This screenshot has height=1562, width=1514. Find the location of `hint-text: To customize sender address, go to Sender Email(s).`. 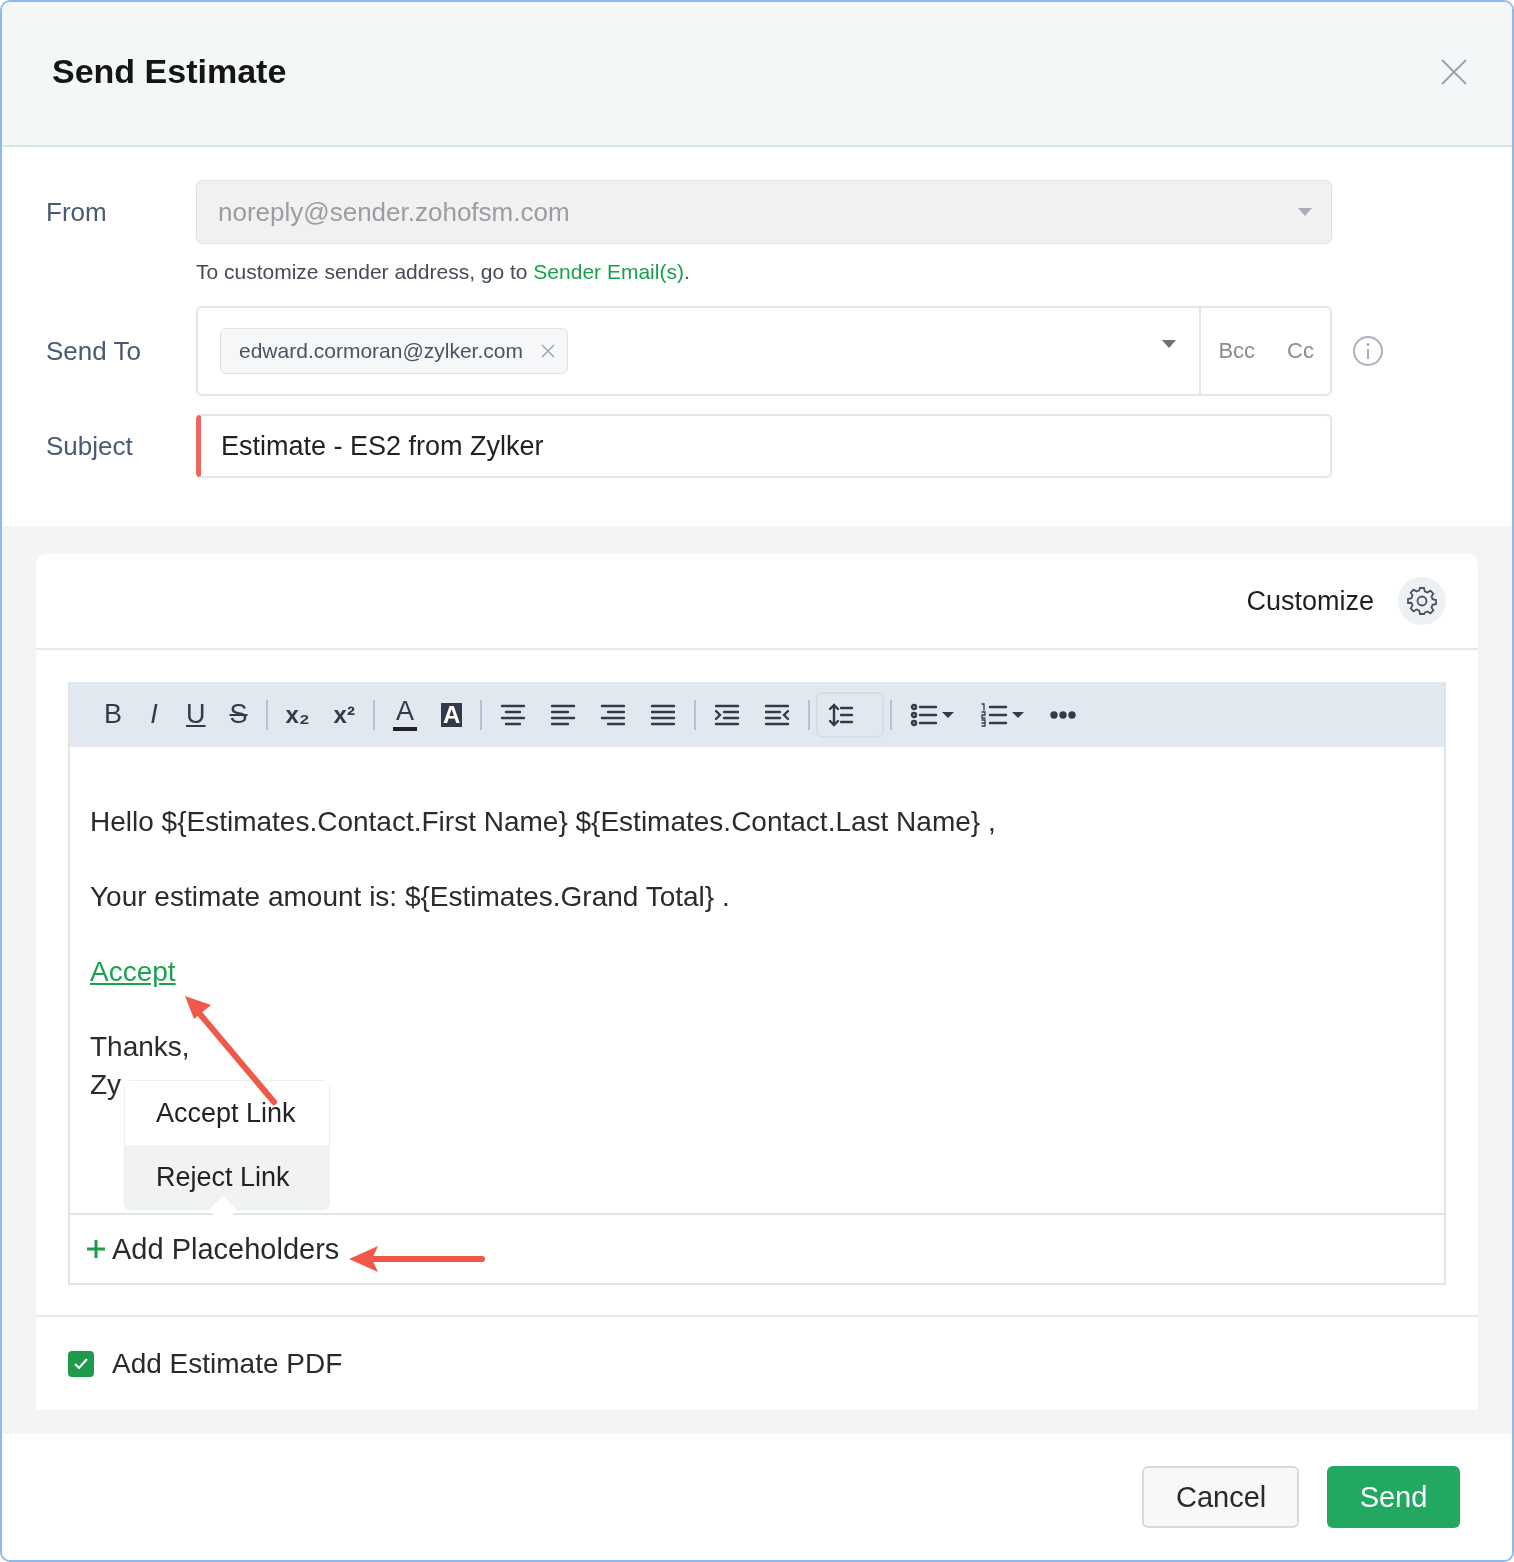

hint-text: To customize sender address, go to Sender Email(s). is located at coordinates (443, 272).